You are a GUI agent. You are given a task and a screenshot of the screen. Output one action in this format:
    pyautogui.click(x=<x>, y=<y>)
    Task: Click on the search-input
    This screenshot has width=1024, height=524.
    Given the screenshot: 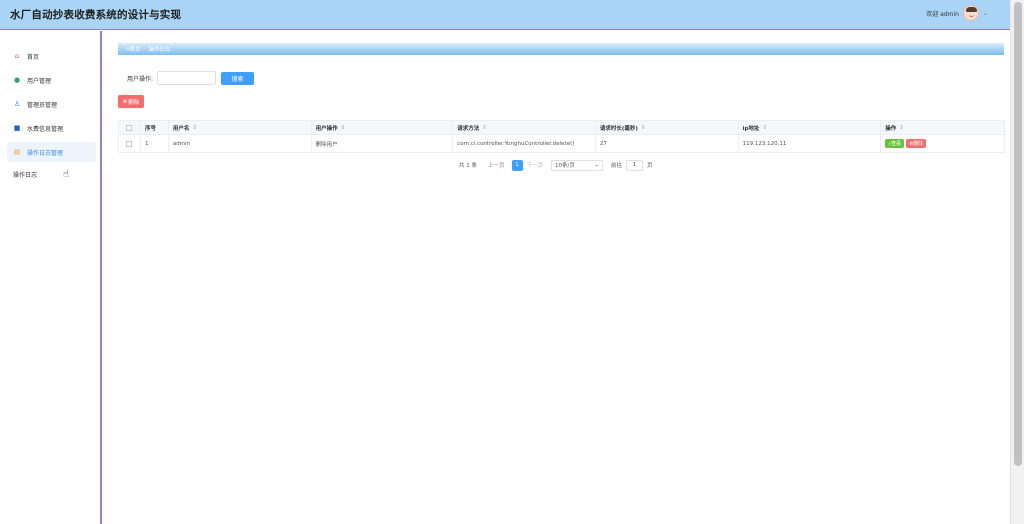 What is the action you would take?
    pyautogui.click(x=186, y=78)
    